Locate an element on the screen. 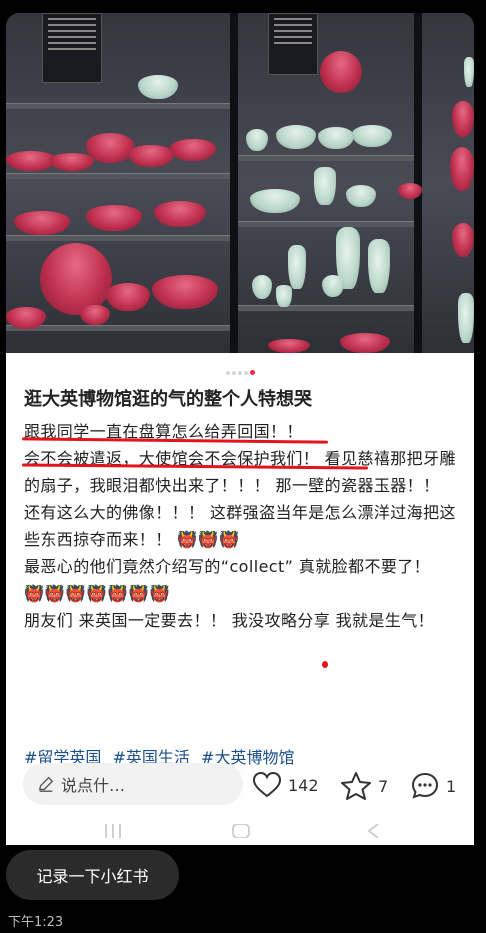 This screenshot has height=933, width=486. pen-icon is located at coordinates (46, 784).